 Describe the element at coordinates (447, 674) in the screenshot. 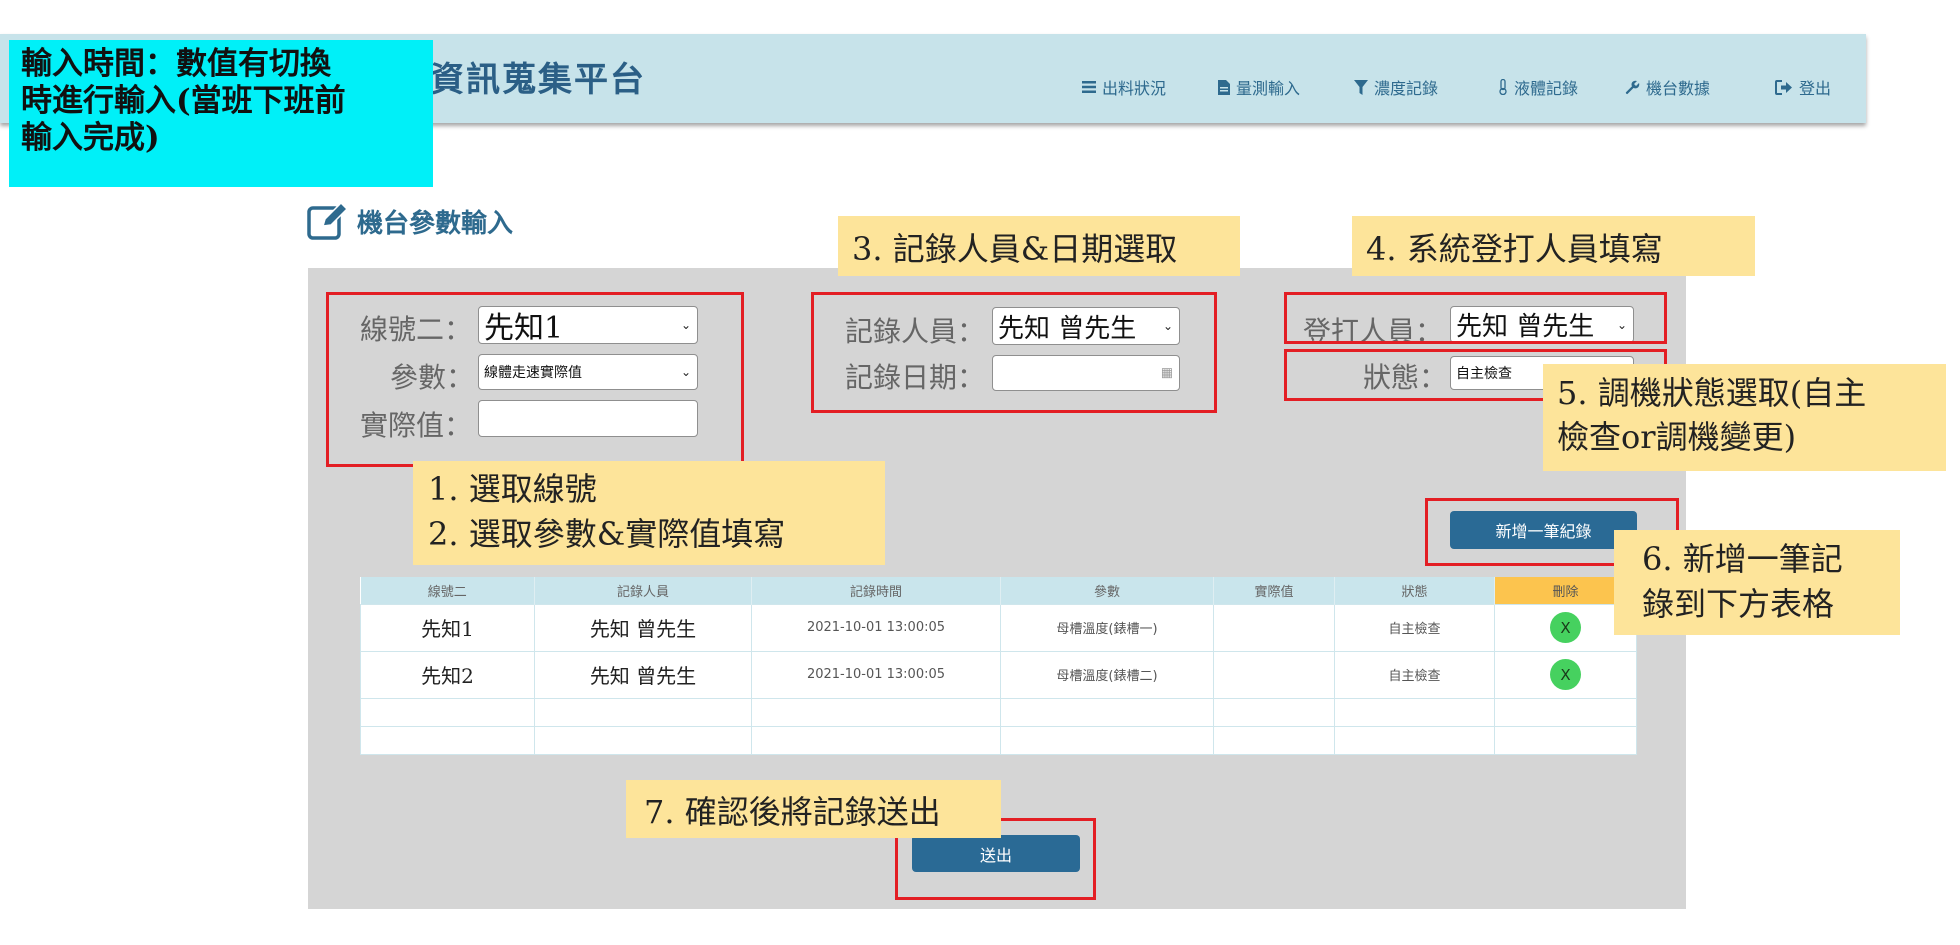

I see `cell-line: 先知2` at that location.